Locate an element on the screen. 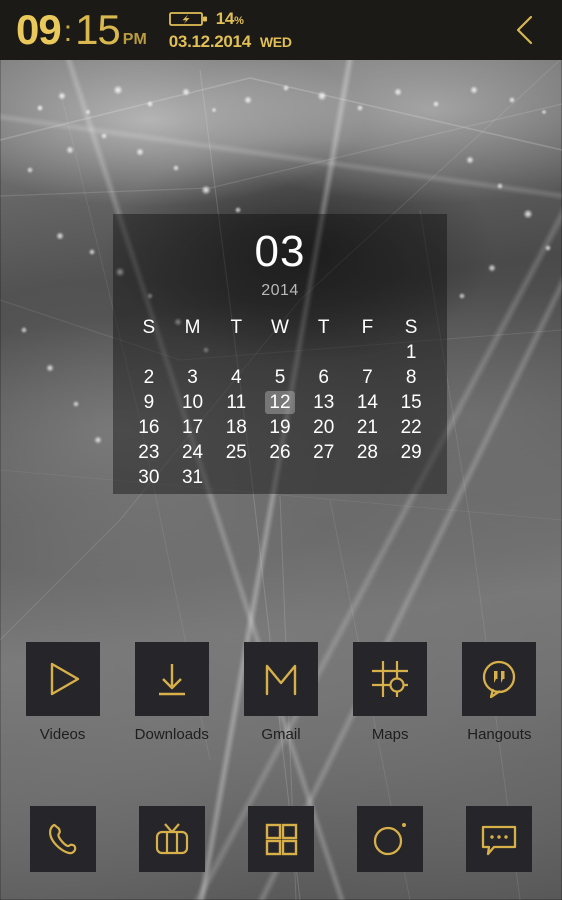 The width and height of the screenshot is (562, 900). speech-bubble-quote-icon is located at coordinates (499, 679).